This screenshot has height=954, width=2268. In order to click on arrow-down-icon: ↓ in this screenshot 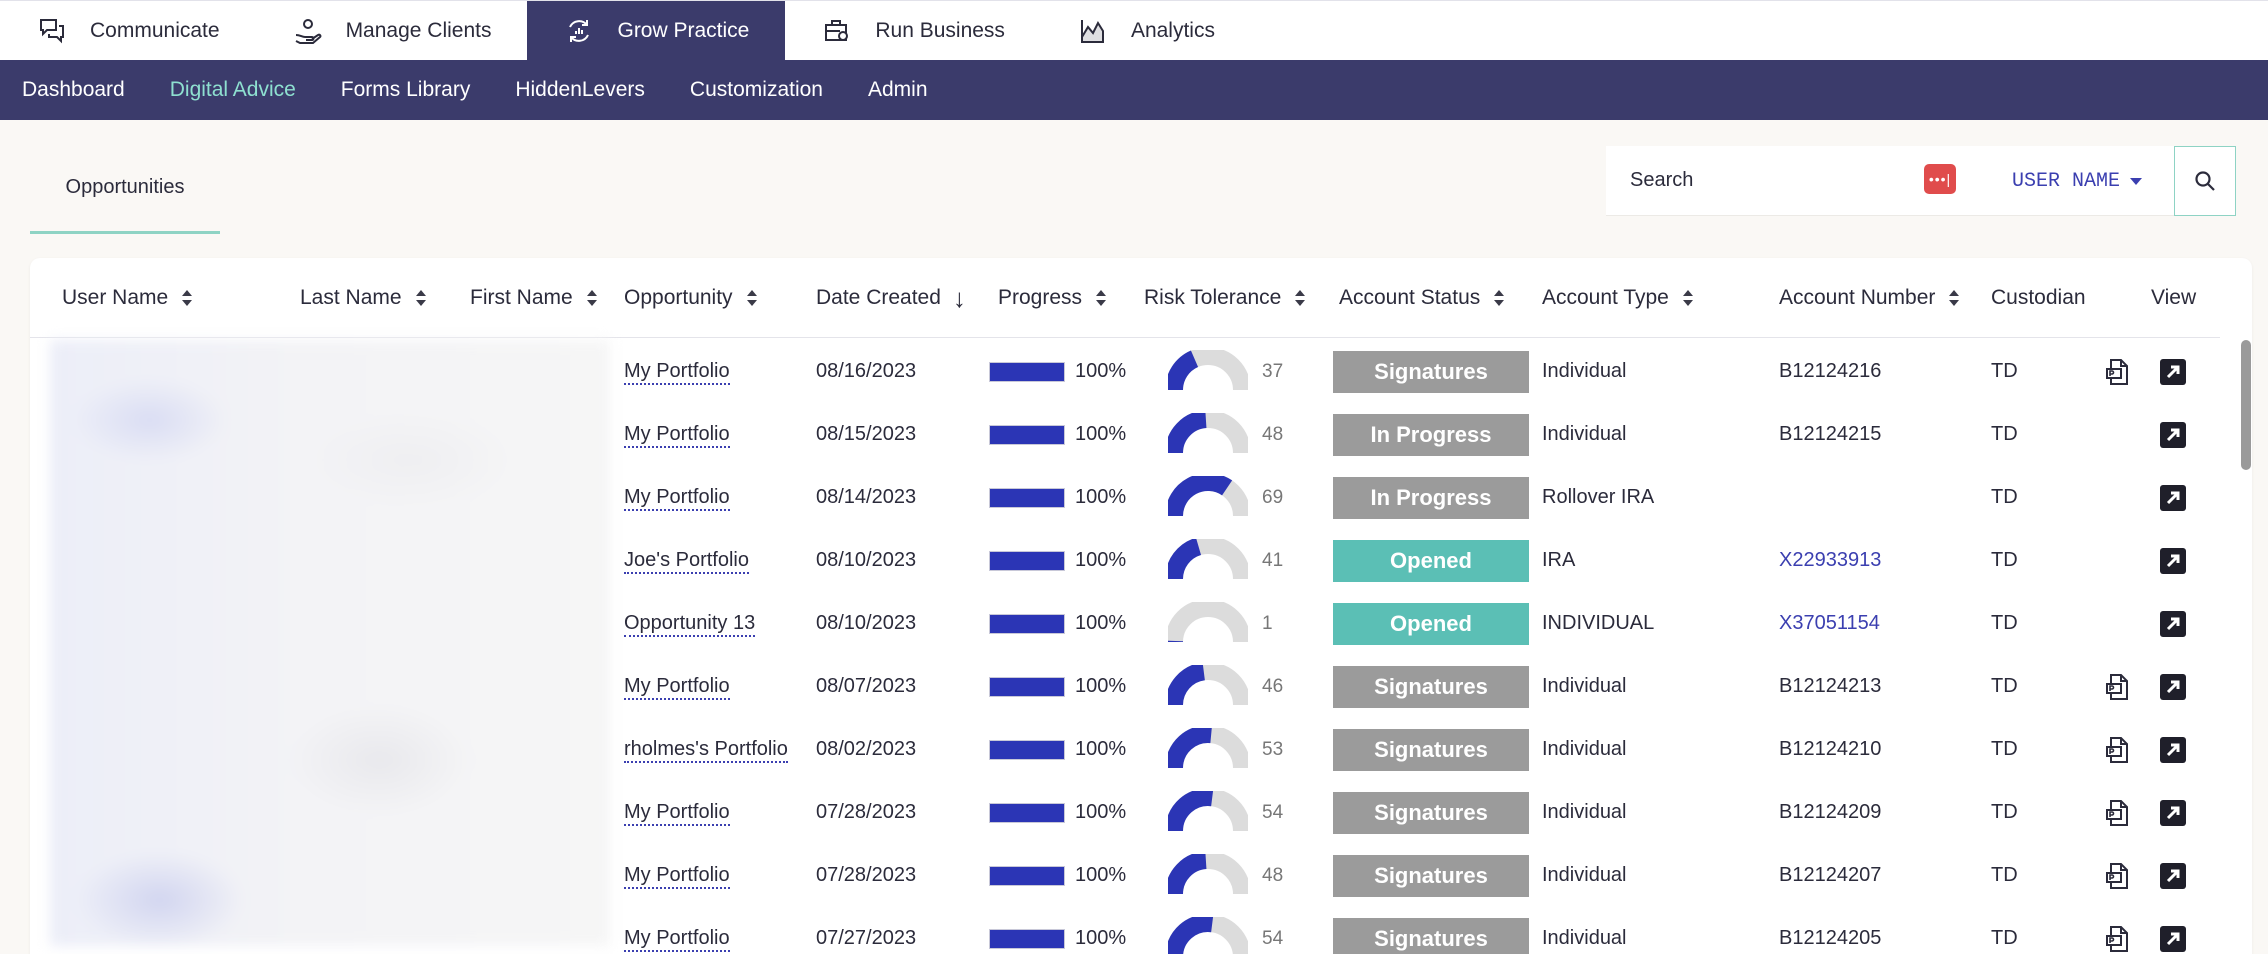, I will do `click(959, 297)`.